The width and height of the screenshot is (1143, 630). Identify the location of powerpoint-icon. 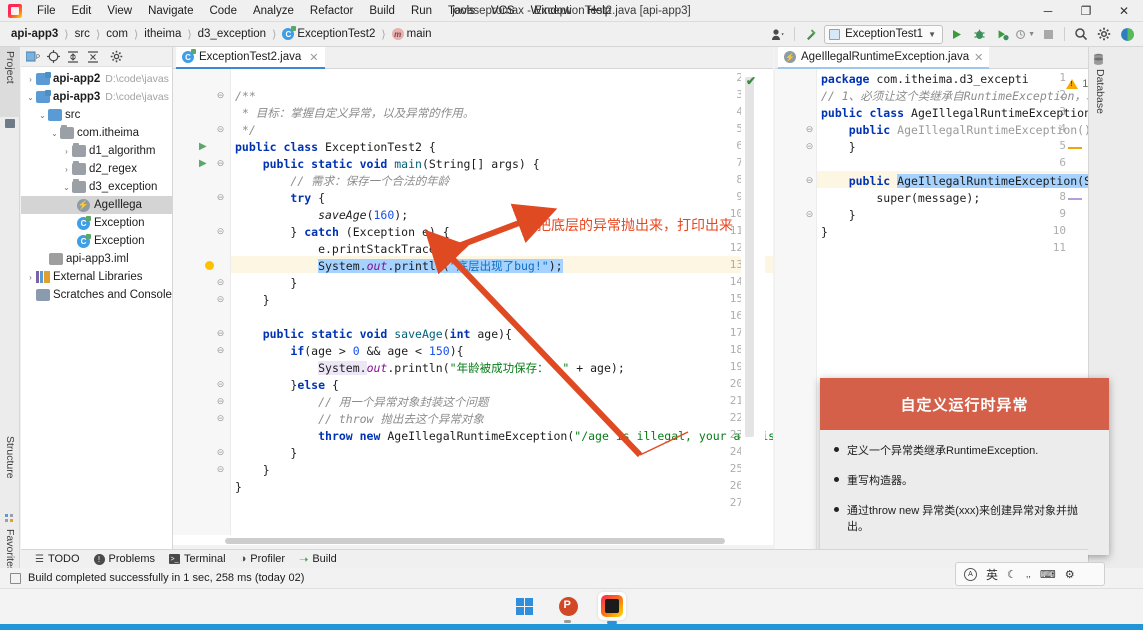
(568, 607).